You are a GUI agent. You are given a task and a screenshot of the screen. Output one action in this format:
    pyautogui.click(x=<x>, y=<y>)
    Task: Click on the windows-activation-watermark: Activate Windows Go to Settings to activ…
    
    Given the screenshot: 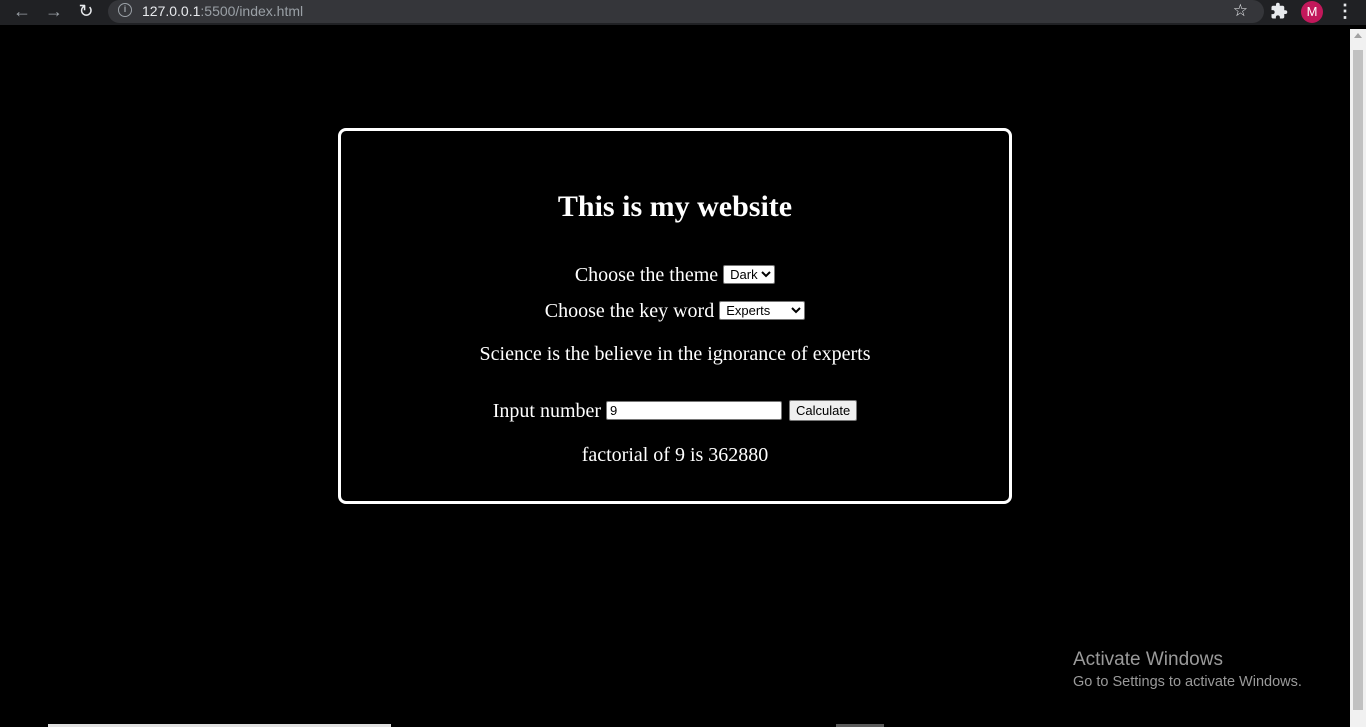 What is the action you would take?
    pyautogui.click(x=1187, y=669)
    